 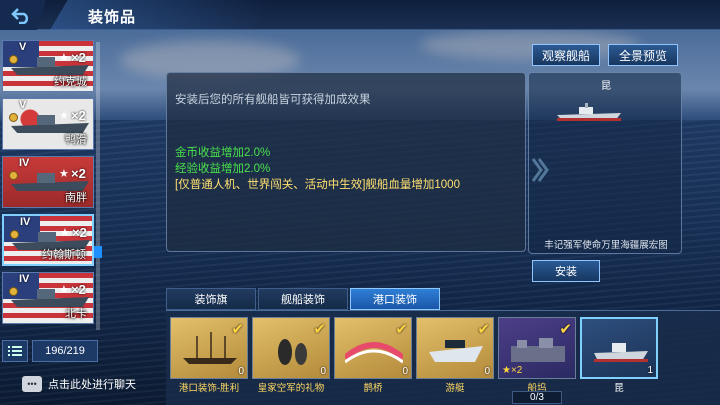 I want to click on ship-card: IV ★ ×2 北卡, so click(x=48, y=298).